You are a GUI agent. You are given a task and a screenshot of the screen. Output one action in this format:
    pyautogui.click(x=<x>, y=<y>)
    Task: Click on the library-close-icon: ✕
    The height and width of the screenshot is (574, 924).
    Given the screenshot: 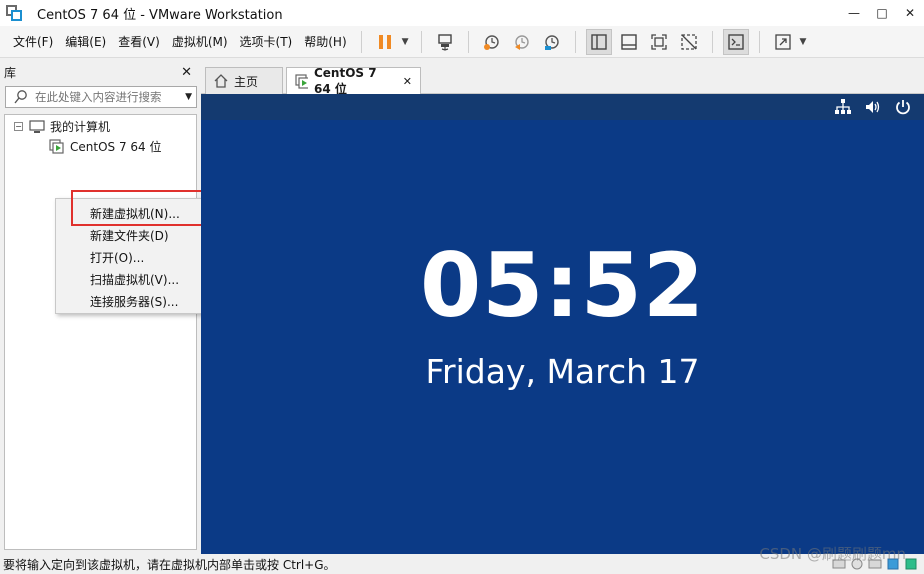 What is the action you would take?
    pyautogui.click(x=186, y=72)
    